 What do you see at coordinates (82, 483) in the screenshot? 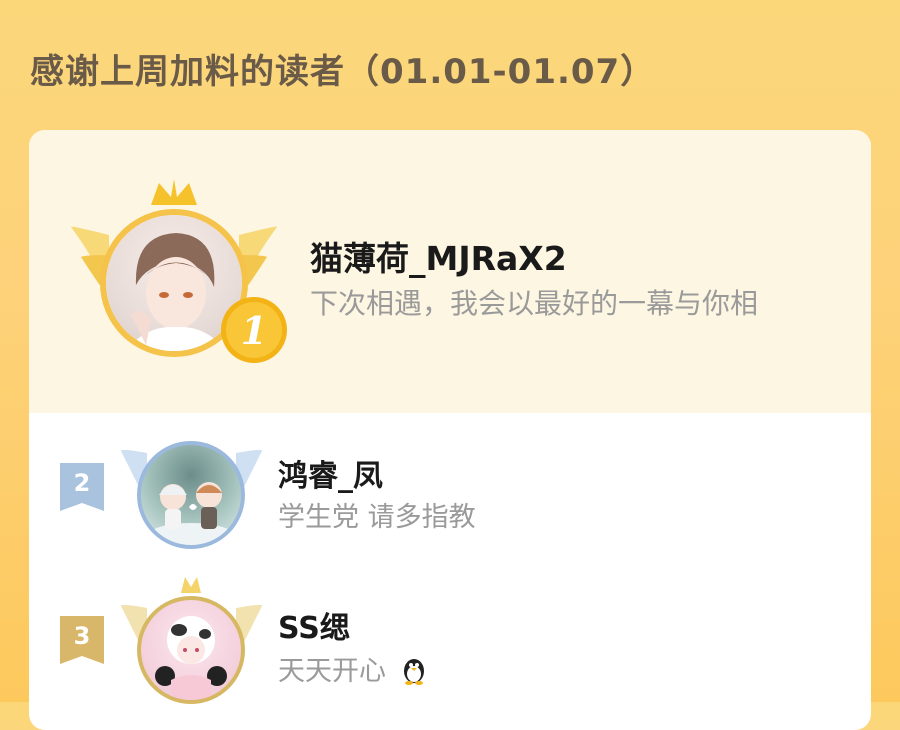
I see `rank-number: 2` at bounding box center [82, 483].